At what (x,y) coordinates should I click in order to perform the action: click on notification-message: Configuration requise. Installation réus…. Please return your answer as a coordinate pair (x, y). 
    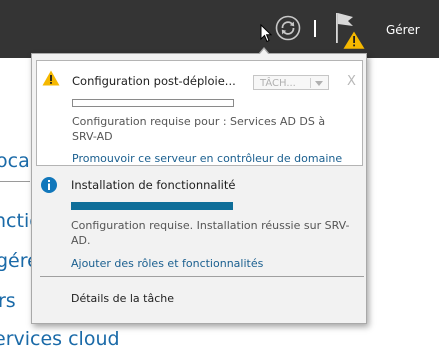
    Looking at the image, I should click on (210, 233).